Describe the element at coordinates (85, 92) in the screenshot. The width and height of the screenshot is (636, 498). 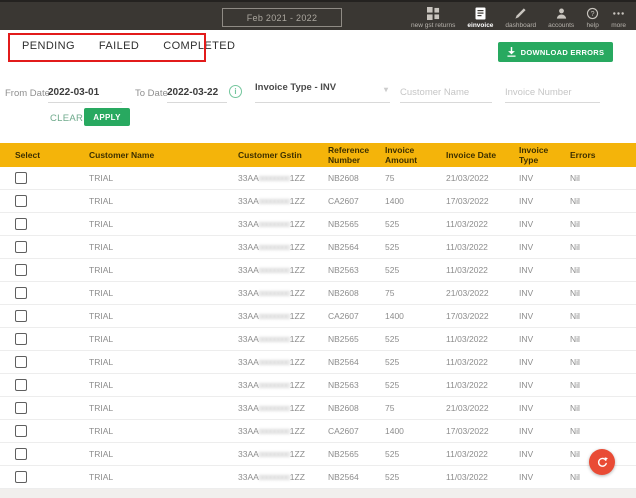
I see `from-date-input` at that location.